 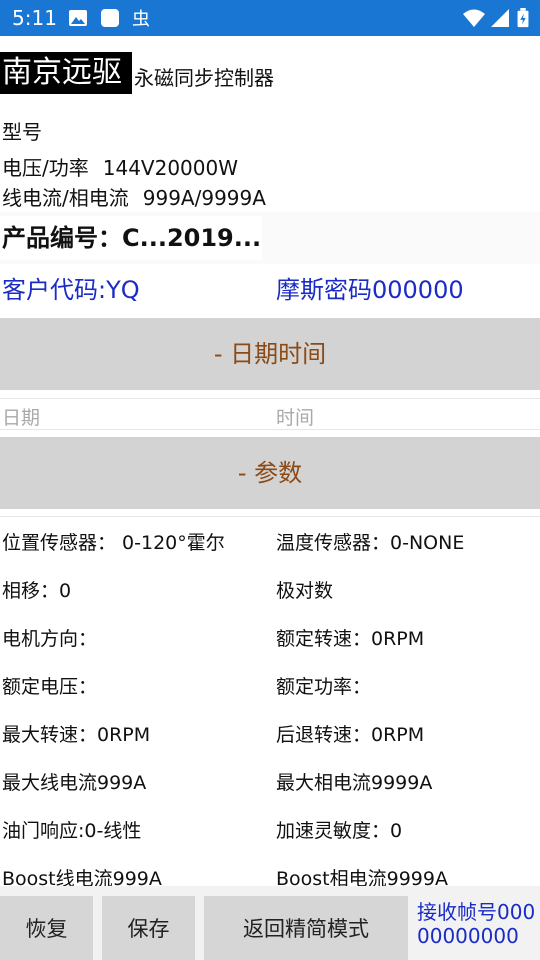 I want to click on battery-charging-icon, so click(x=523, y=18).